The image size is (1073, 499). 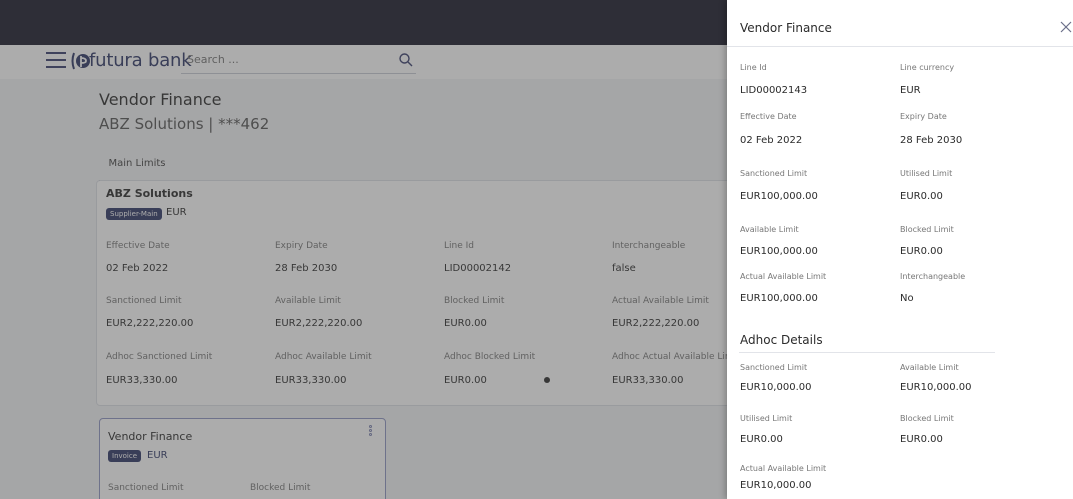 I want to click on field-value: 02 Feb 2022, so click(x=771, y=140).